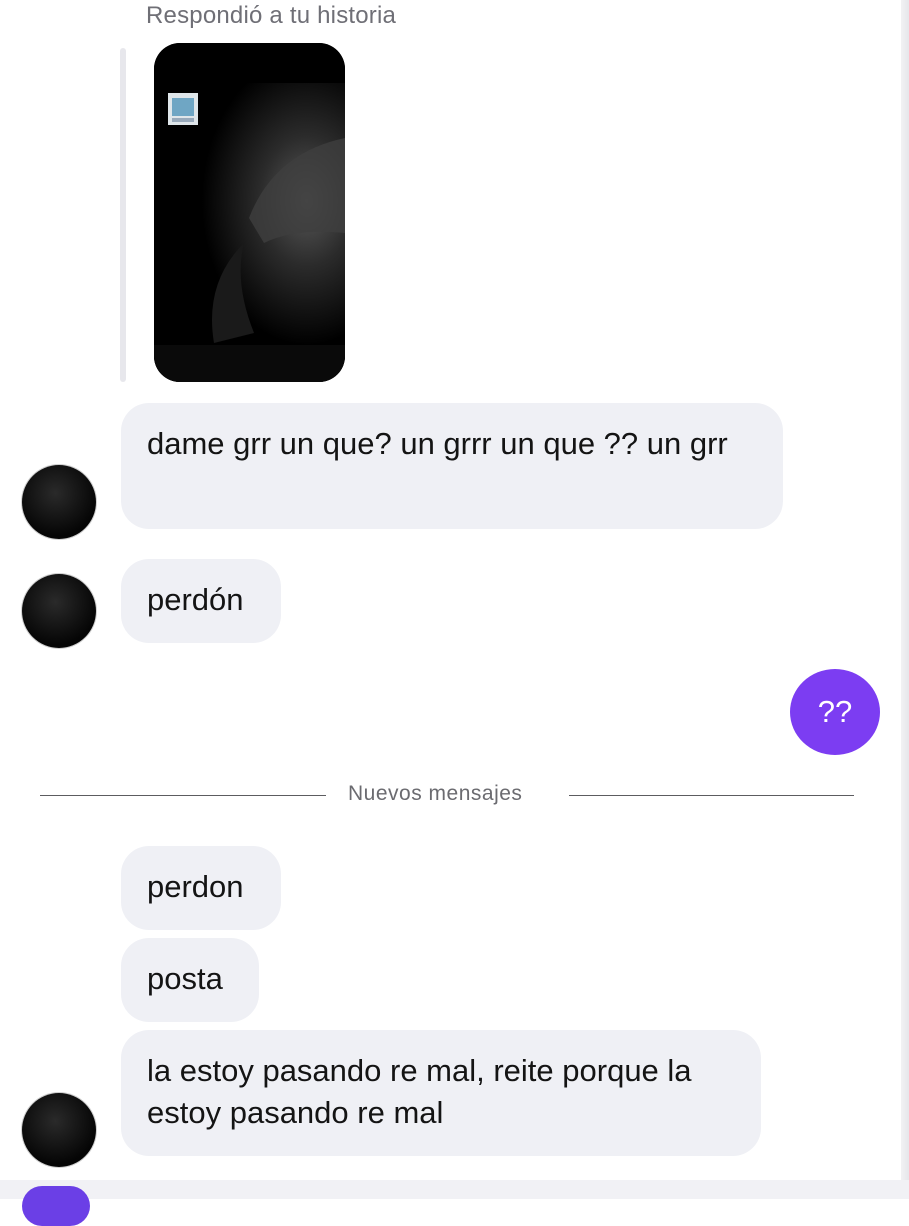 Image resolution: width=909 pixels, height=1226 pixels. What do you see at coordinates (195, 599) in the screenshot?
I see `message-text: perdón` at bounding box center [195, 599].